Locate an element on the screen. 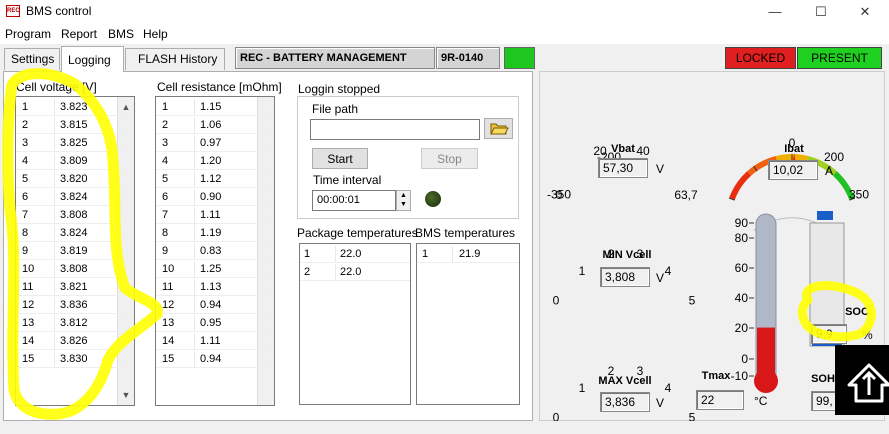 The image size is (889, 434). file-path-input is located at coordinates (395, 129).